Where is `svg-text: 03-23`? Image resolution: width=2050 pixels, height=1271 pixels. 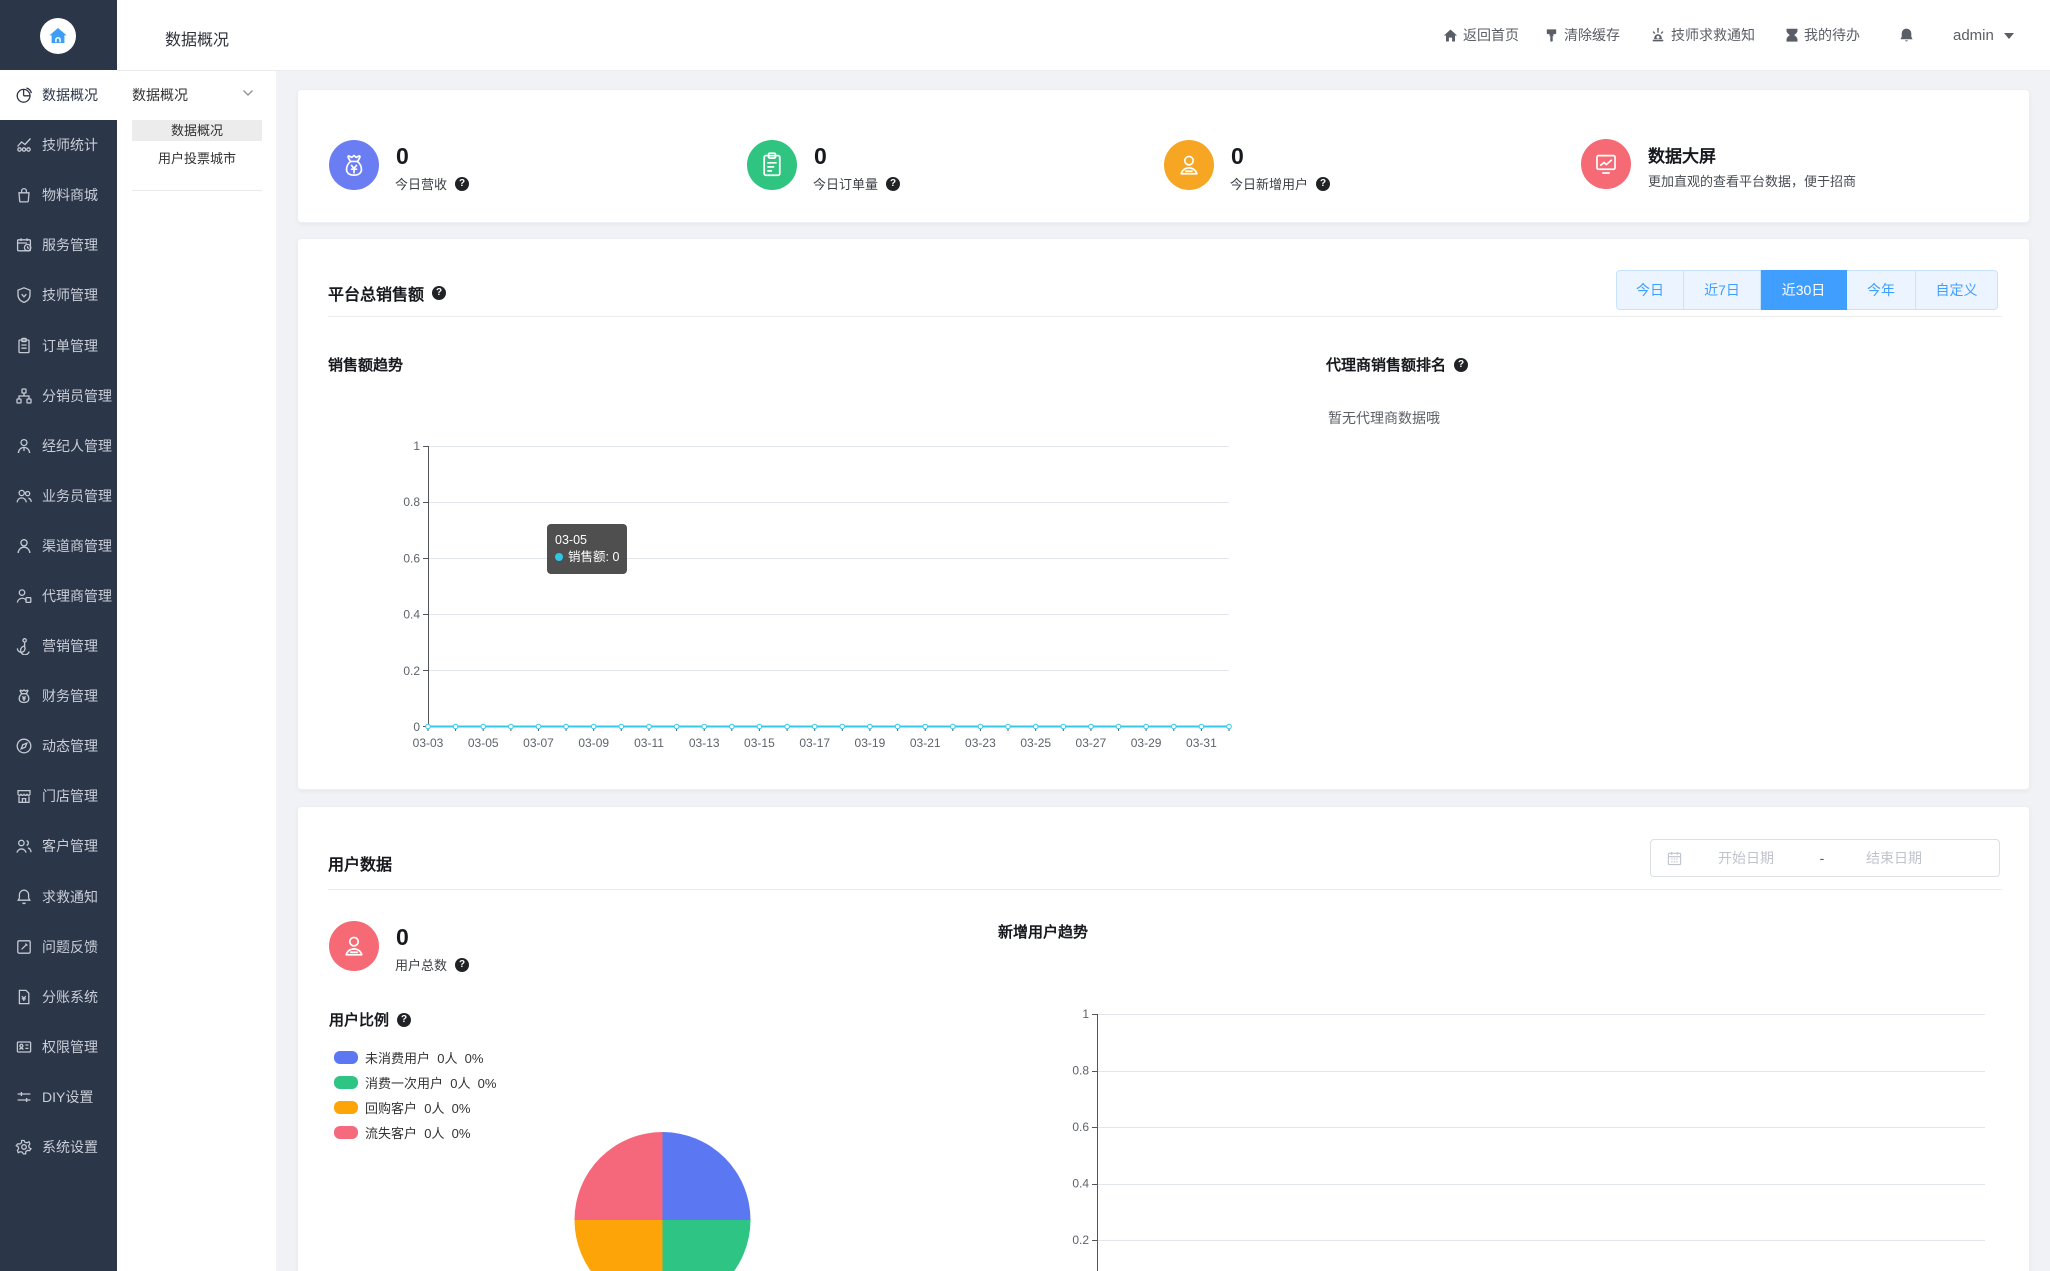 svg-text: 03-23 is located at coordinates (980, 743).